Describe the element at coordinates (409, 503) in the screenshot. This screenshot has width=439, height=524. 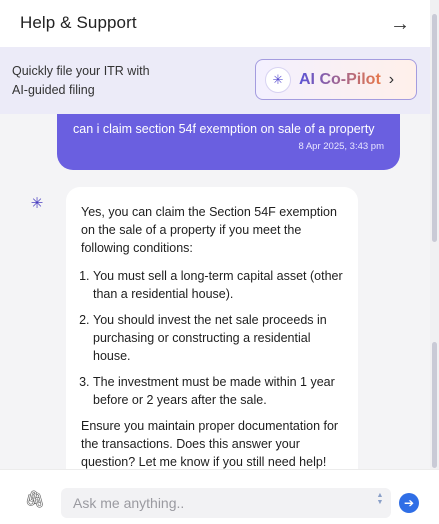
I see `send-button: ➔` at that location.